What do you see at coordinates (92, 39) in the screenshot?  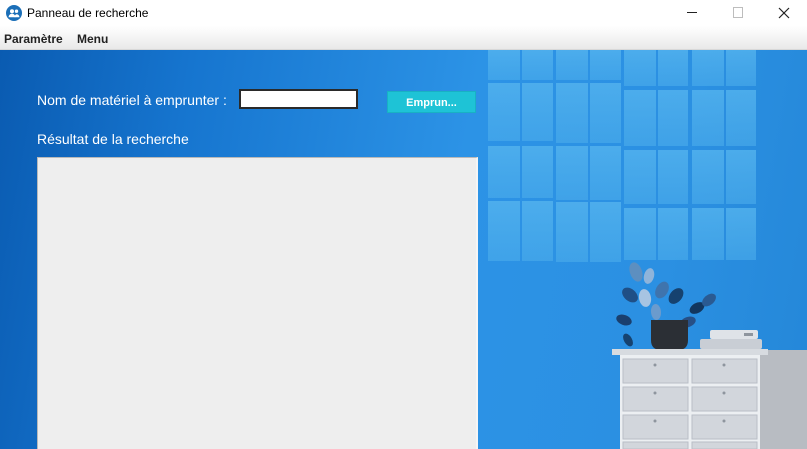 I see `menu-menu: Menu` at bounding box center [92, 39].